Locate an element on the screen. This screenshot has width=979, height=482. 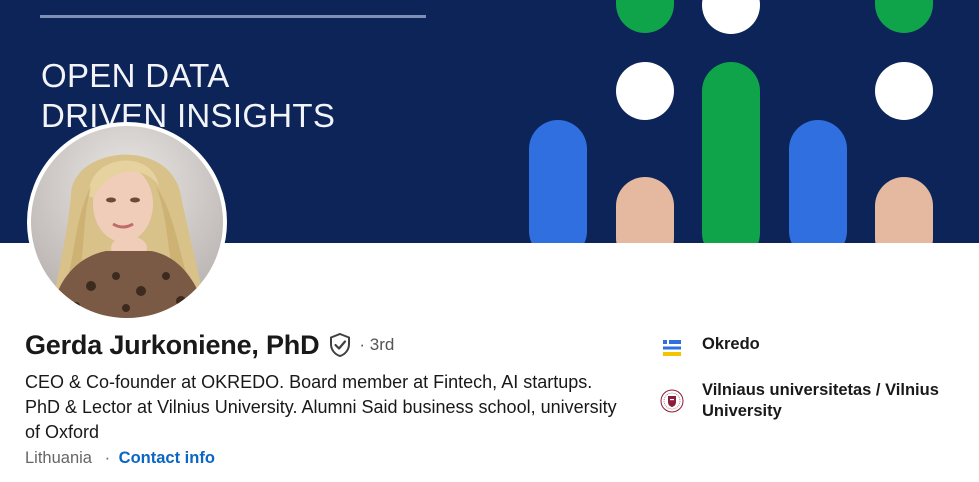
banner-green-pill-top-right is located at coordinates (904, 16).